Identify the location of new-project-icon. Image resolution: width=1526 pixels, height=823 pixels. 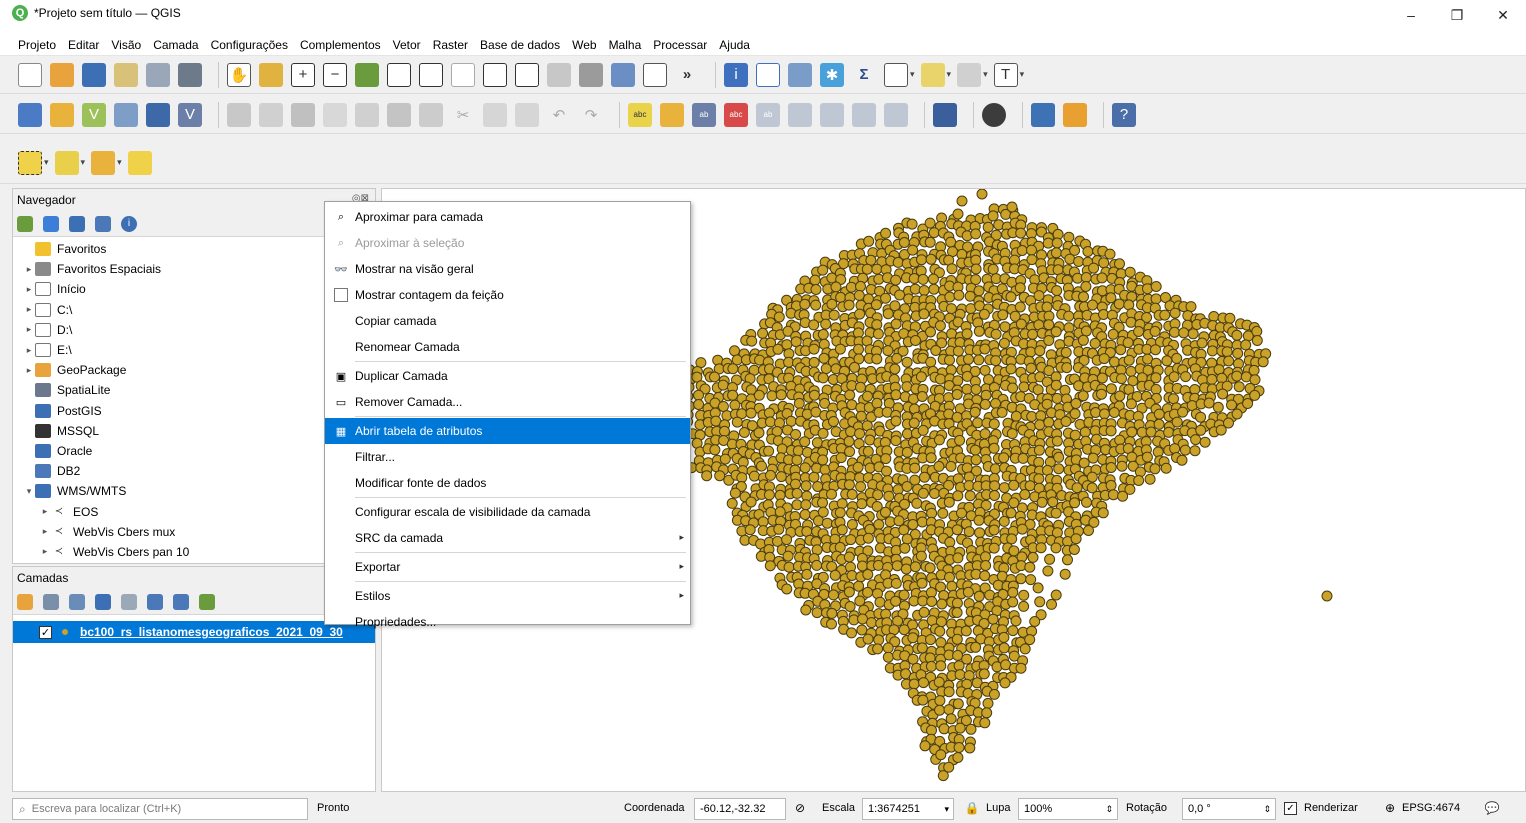
(30, 74).